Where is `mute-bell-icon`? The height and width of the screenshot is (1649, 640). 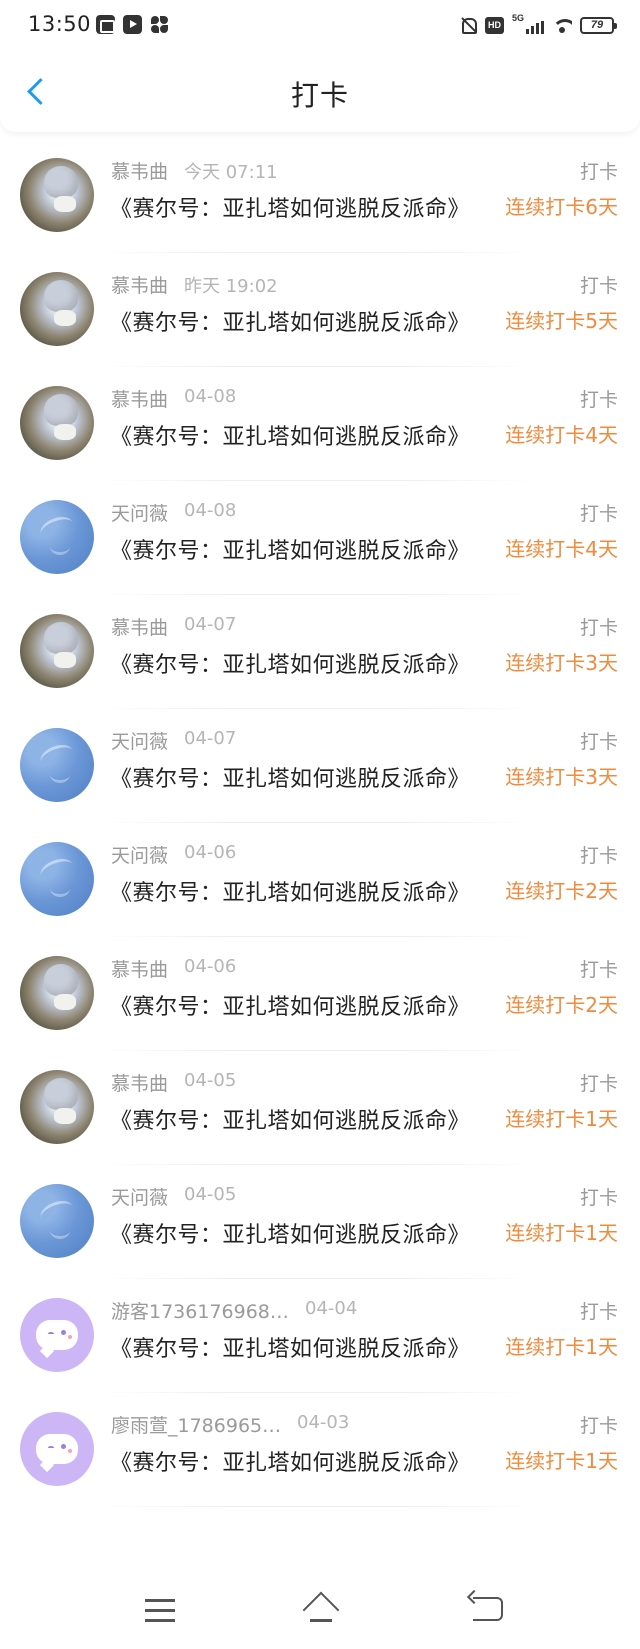
mute-bell-icon is located at coordinates (468, 25).